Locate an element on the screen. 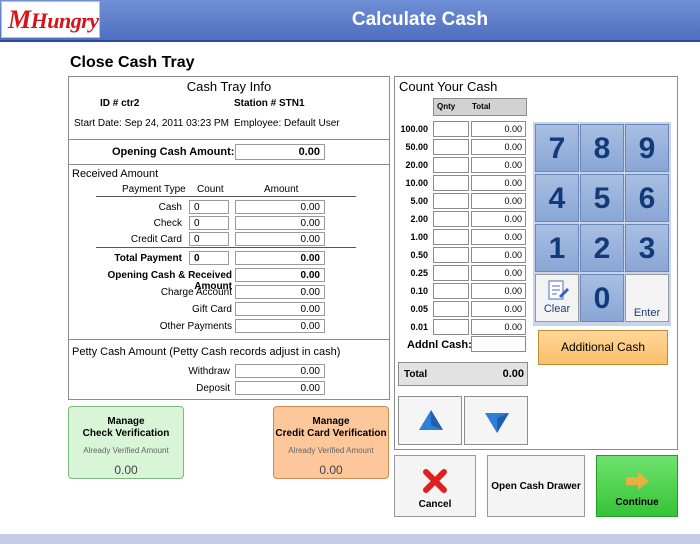  credit-card-count: 0 is located at coordinates (209, 239).